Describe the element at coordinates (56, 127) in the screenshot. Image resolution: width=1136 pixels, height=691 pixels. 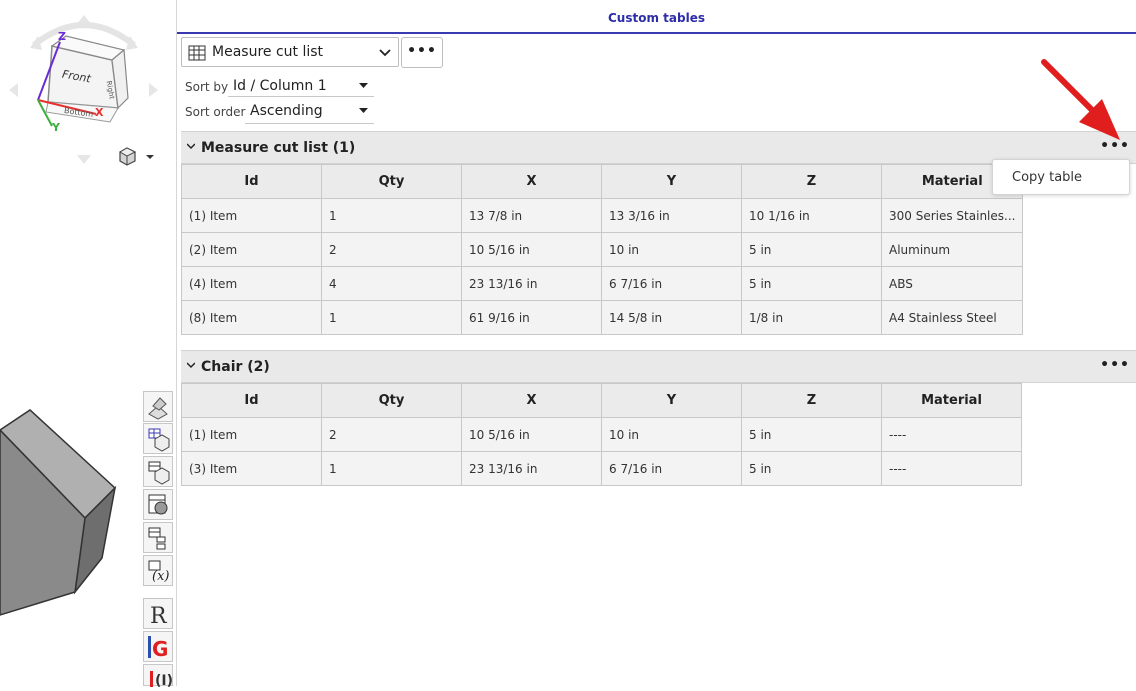
I see `axis-y-label: Y` at that location.